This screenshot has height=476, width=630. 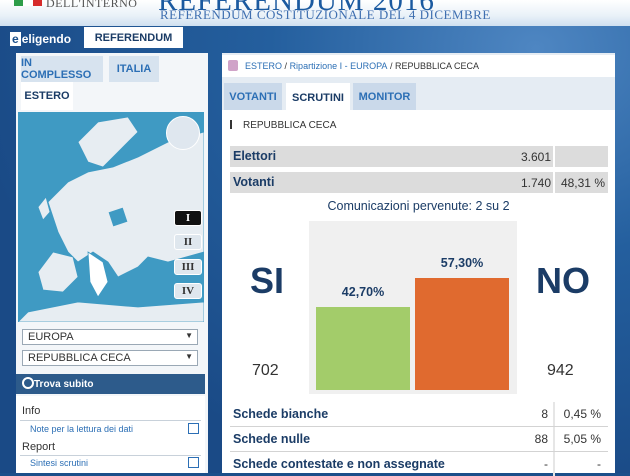 I want to click on report-heading: Report, so click(x=39, y=447).